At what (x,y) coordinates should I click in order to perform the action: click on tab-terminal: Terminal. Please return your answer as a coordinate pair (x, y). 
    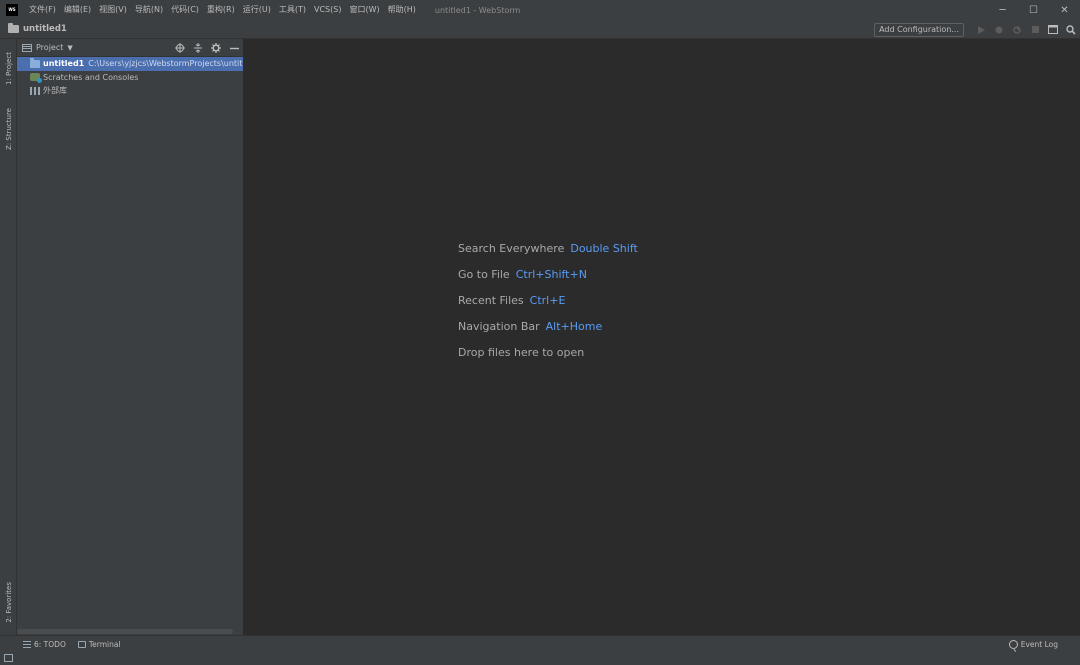
    Looking at the image, I should click on (99, 644).